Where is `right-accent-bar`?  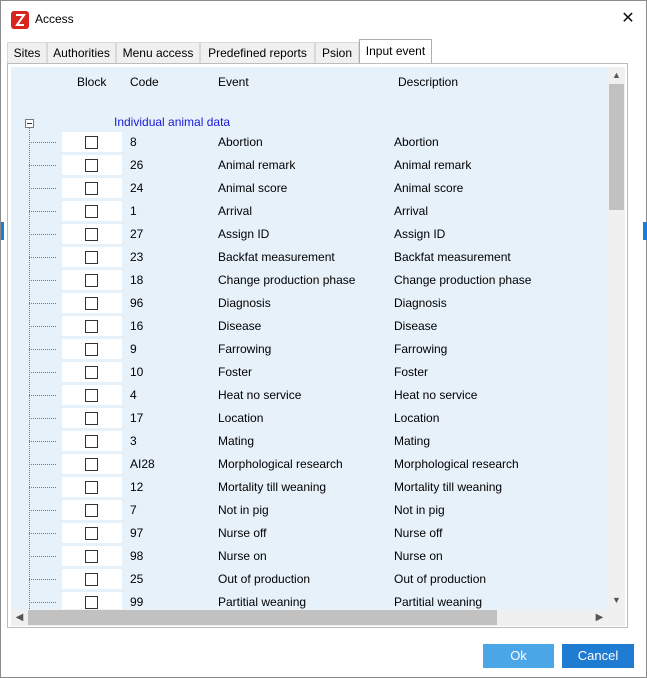 right-accent-bar is located at coordinates (645, 231).